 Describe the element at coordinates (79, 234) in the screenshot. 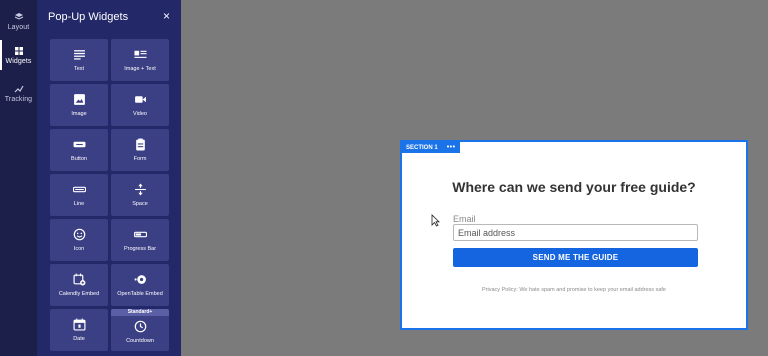

I see `smiley-icon` at that location.